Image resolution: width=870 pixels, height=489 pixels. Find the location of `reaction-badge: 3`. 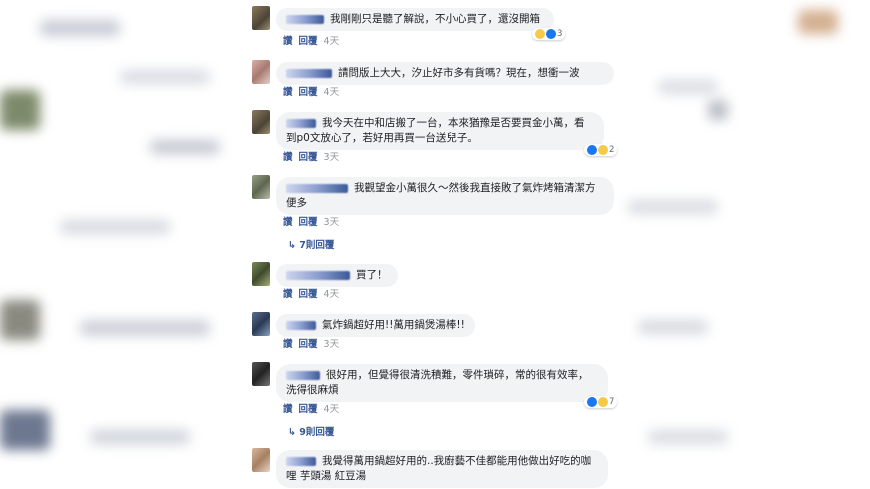

reaction-badge: 3 is located at coordinates (549, 34).